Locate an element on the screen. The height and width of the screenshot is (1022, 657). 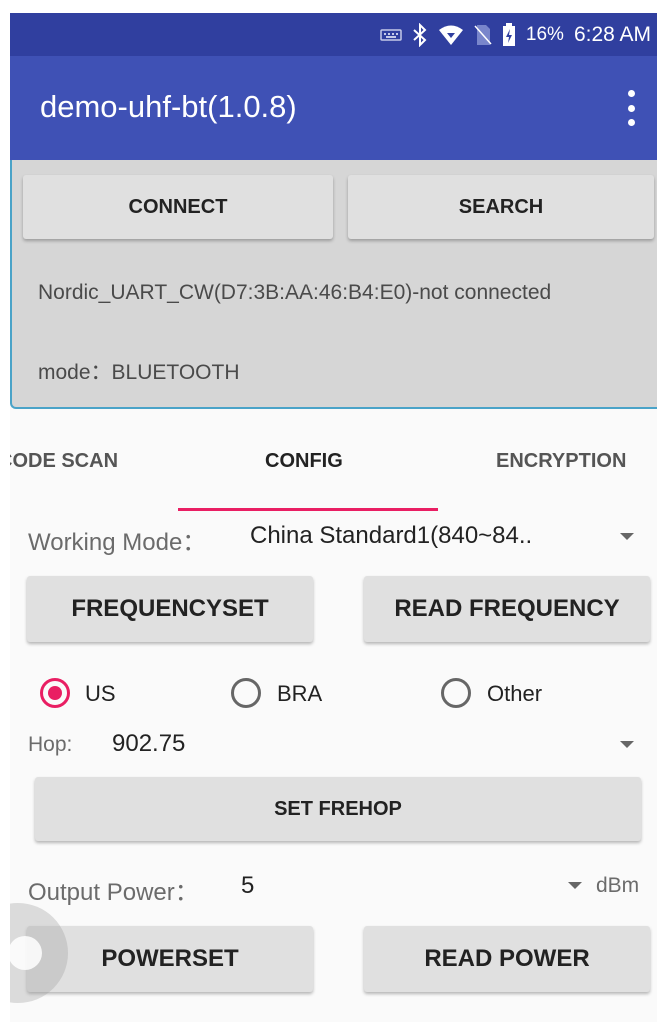
output-power-select: 5 is located at coordinates (247, 886).